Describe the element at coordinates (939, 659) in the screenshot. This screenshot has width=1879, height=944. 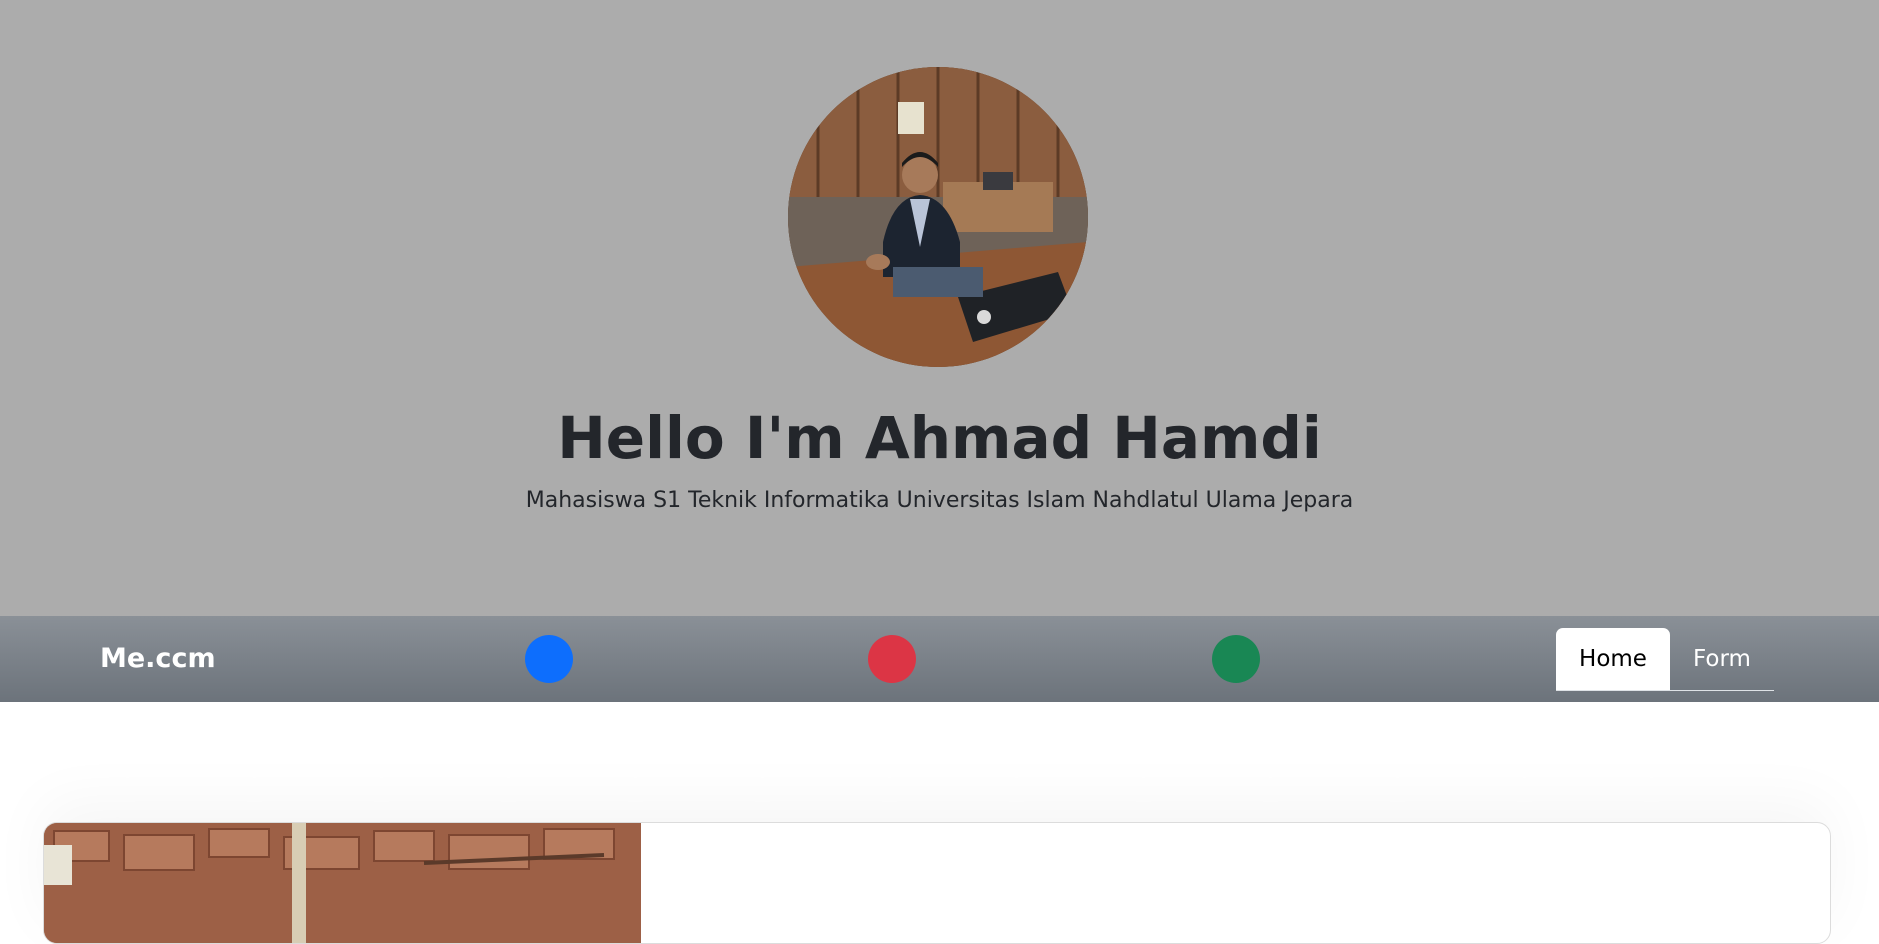
I see `navbar: Me.ccm Home Form` at that location.